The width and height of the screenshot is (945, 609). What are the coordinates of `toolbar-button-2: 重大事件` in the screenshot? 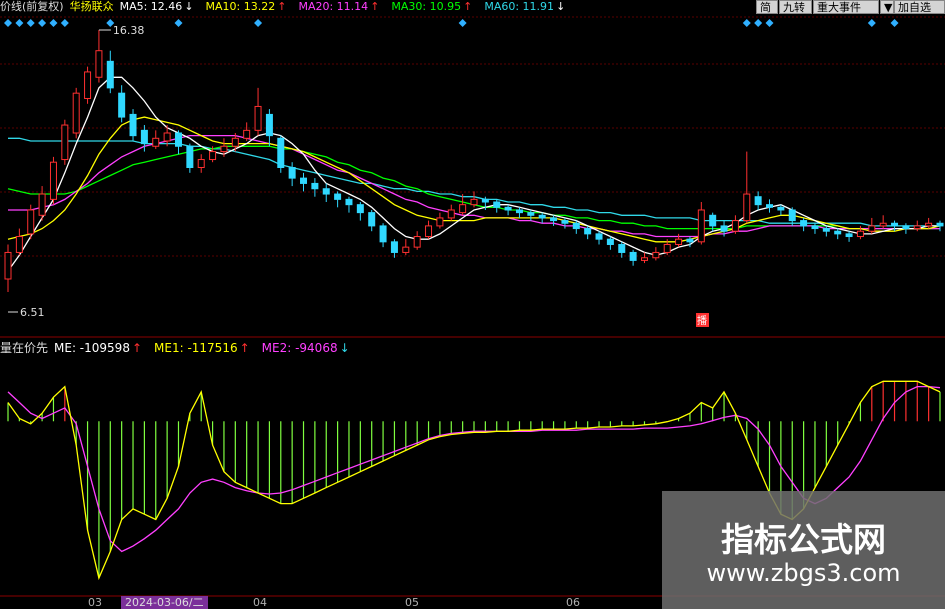 It's located at (846, 7).